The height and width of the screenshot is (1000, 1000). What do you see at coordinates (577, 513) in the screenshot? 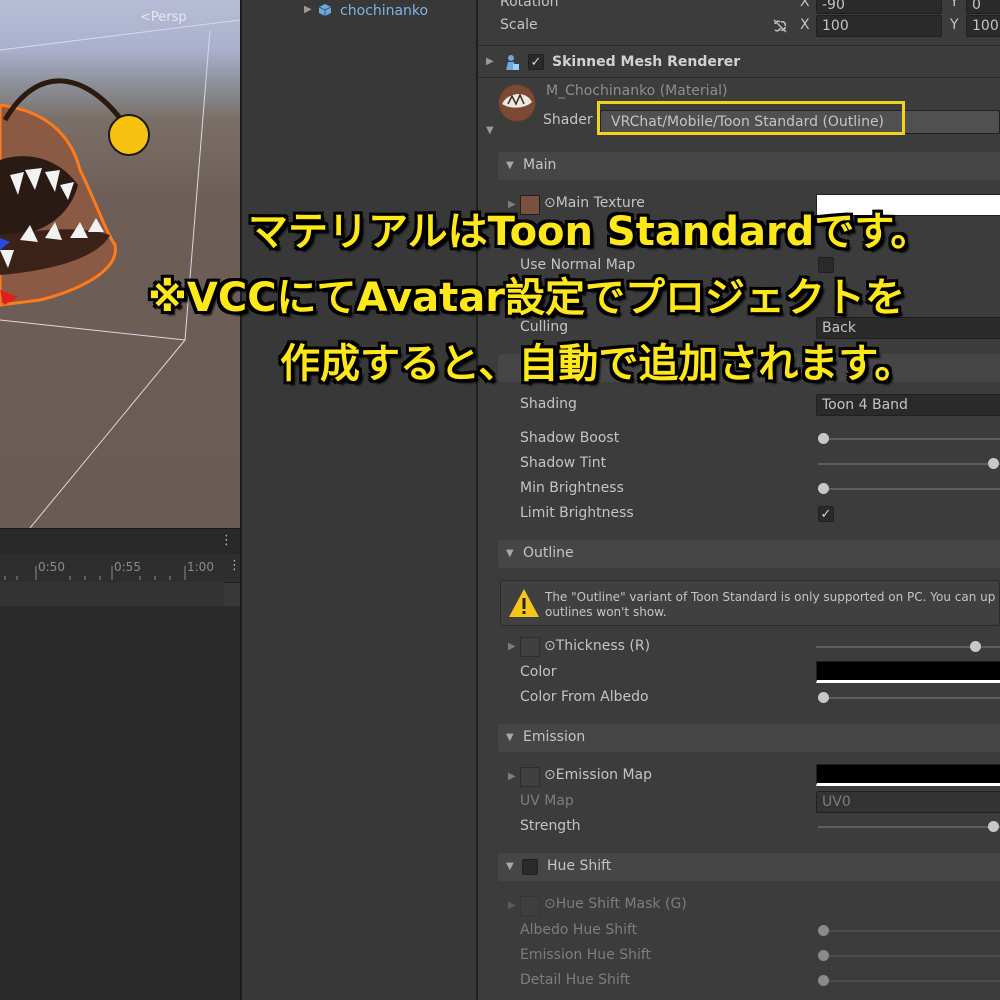
I see `limit-brightness-label: Limit Brightness` at bounding box center [577, 513].